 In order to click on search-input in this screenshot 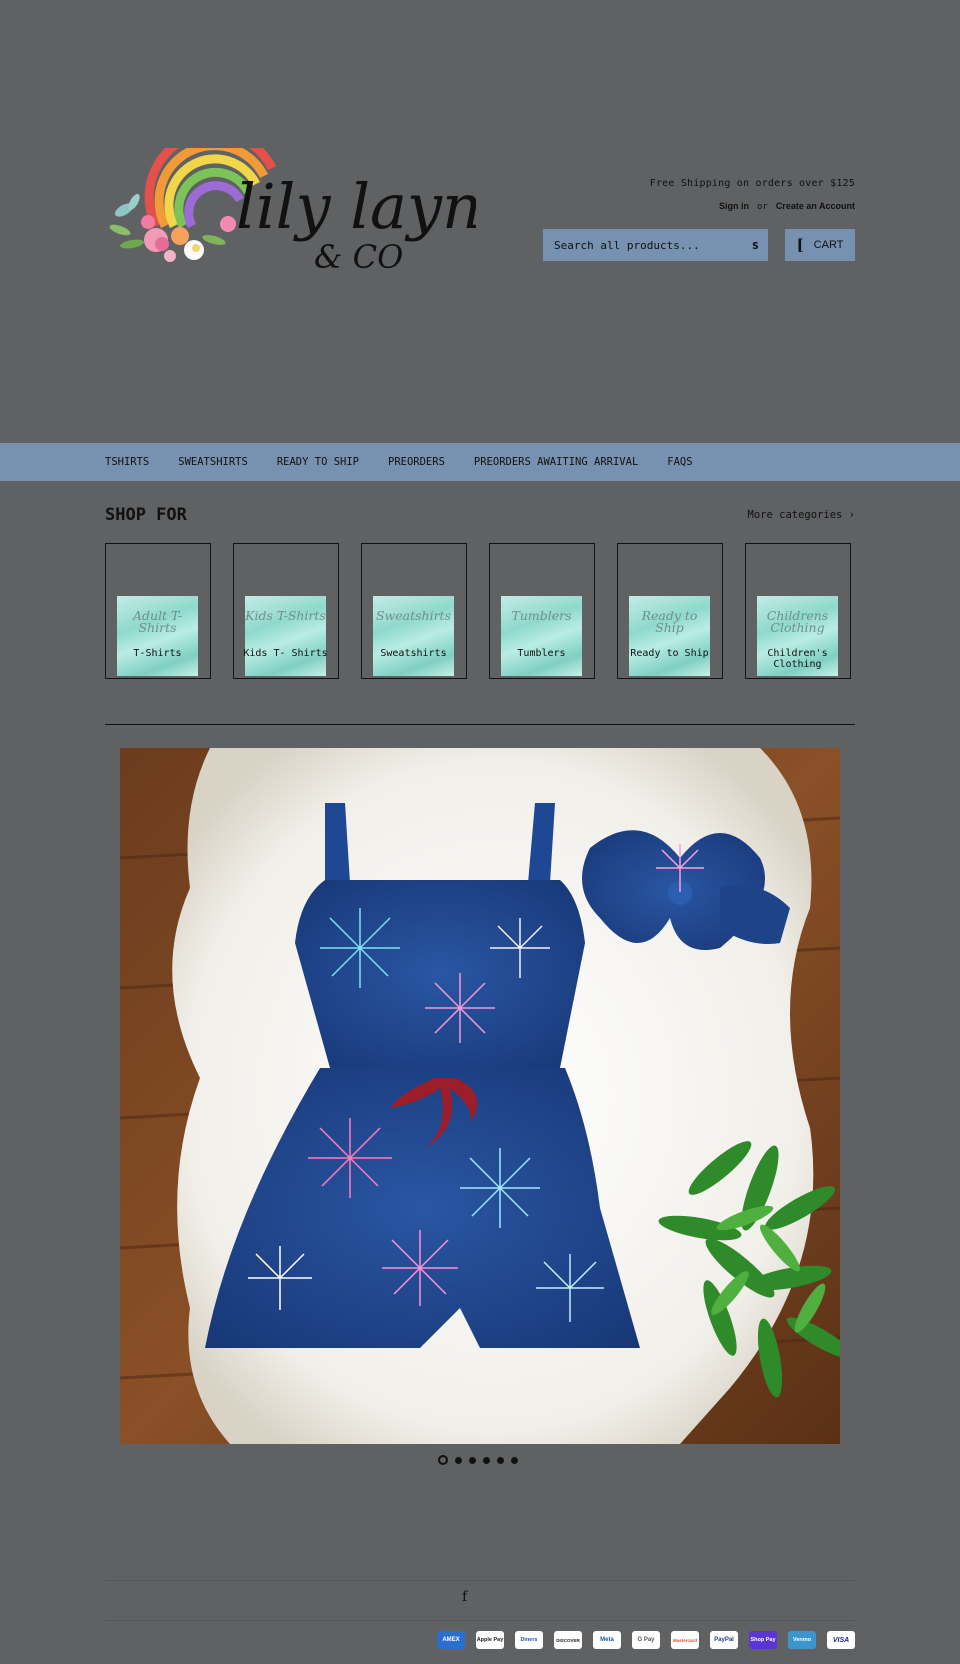, I will do `click(644, 245)`.